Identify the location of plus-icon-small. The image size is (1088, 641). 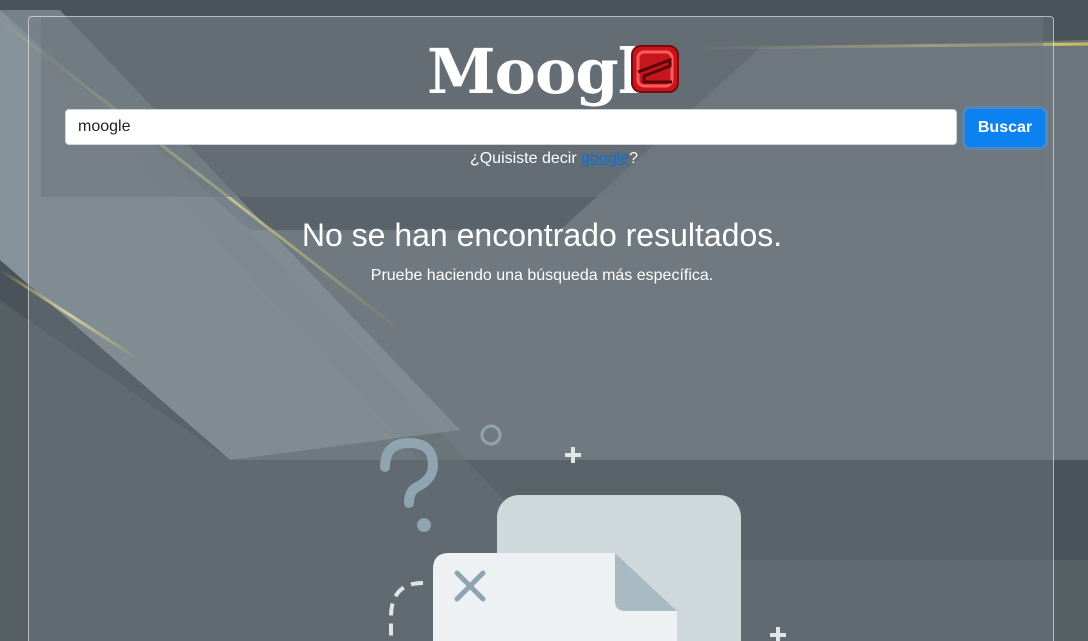
(778, 634).